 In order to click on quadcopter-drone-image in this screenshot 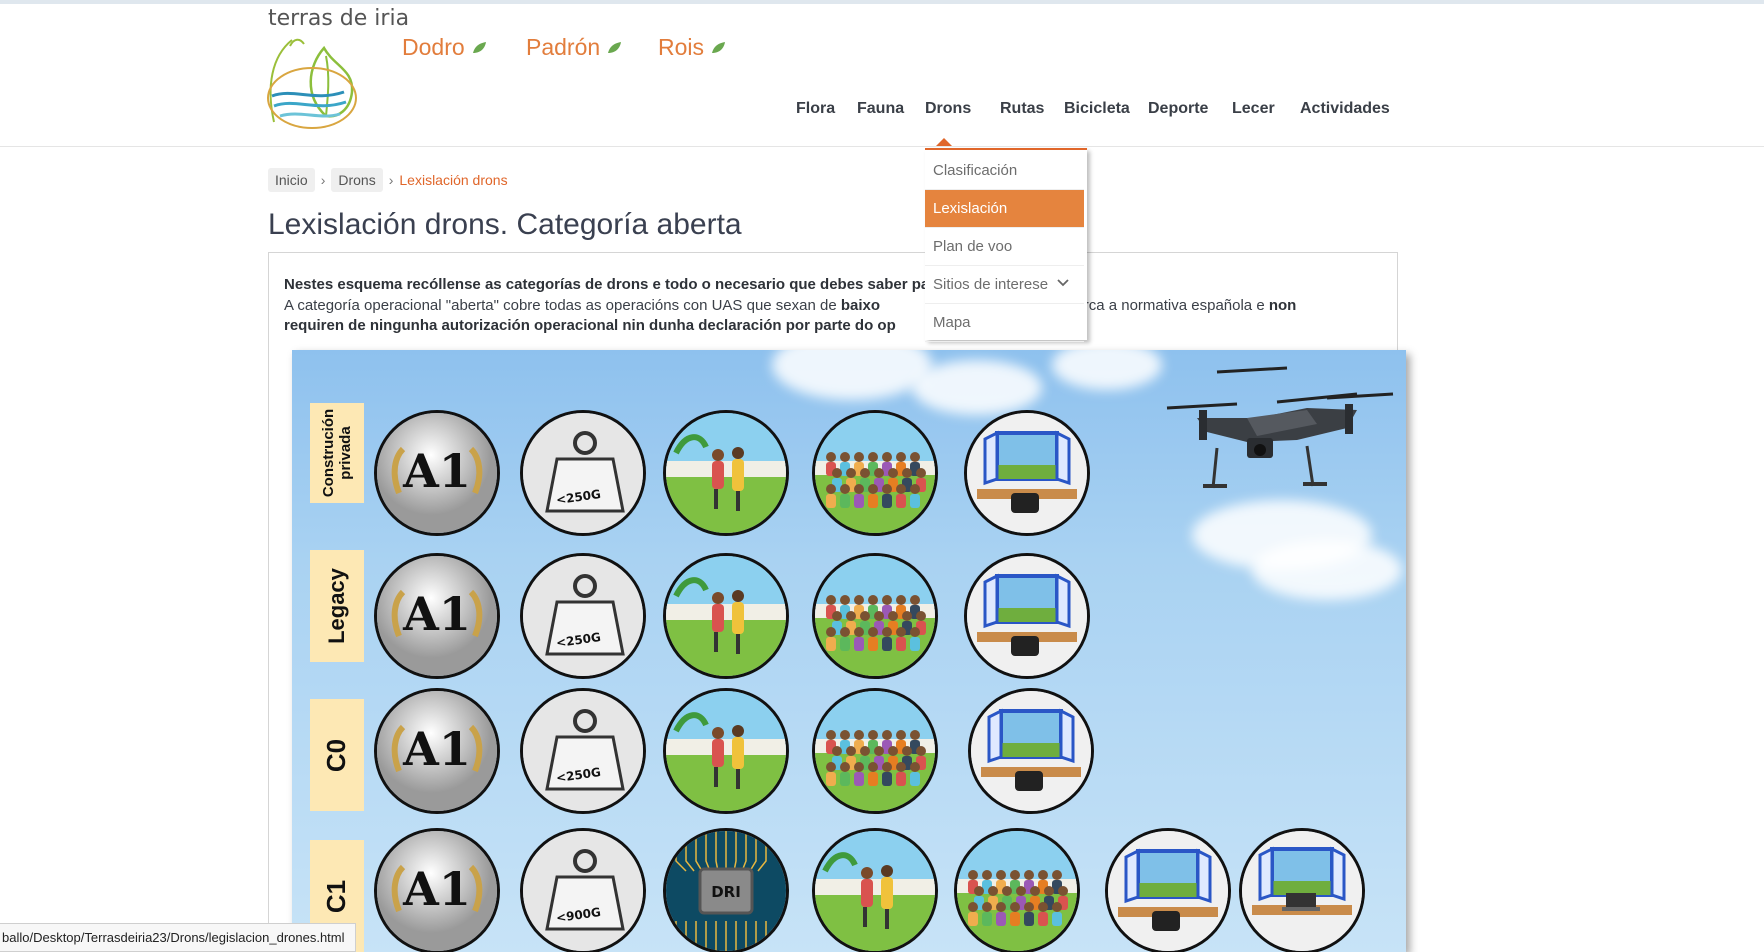, I will do `click(1280, 427)`.